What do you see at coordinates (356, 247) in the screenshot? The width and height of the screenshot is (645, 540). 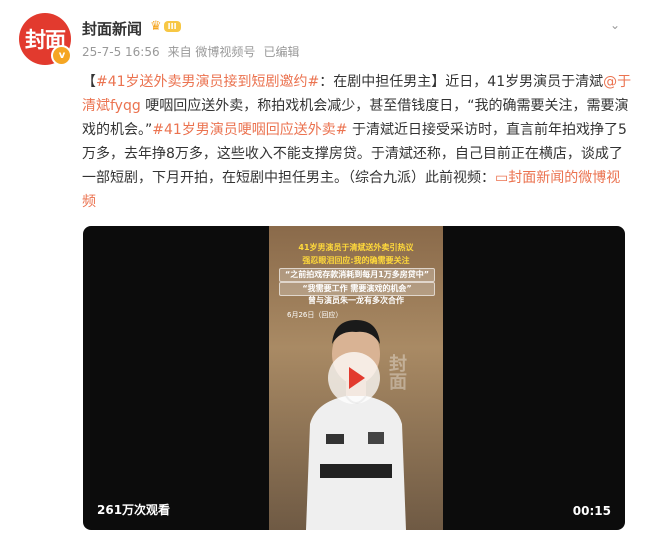 I see `video-caption: 41岁男演员于清斌送外卖引热议` at bounding box center [356, 247].